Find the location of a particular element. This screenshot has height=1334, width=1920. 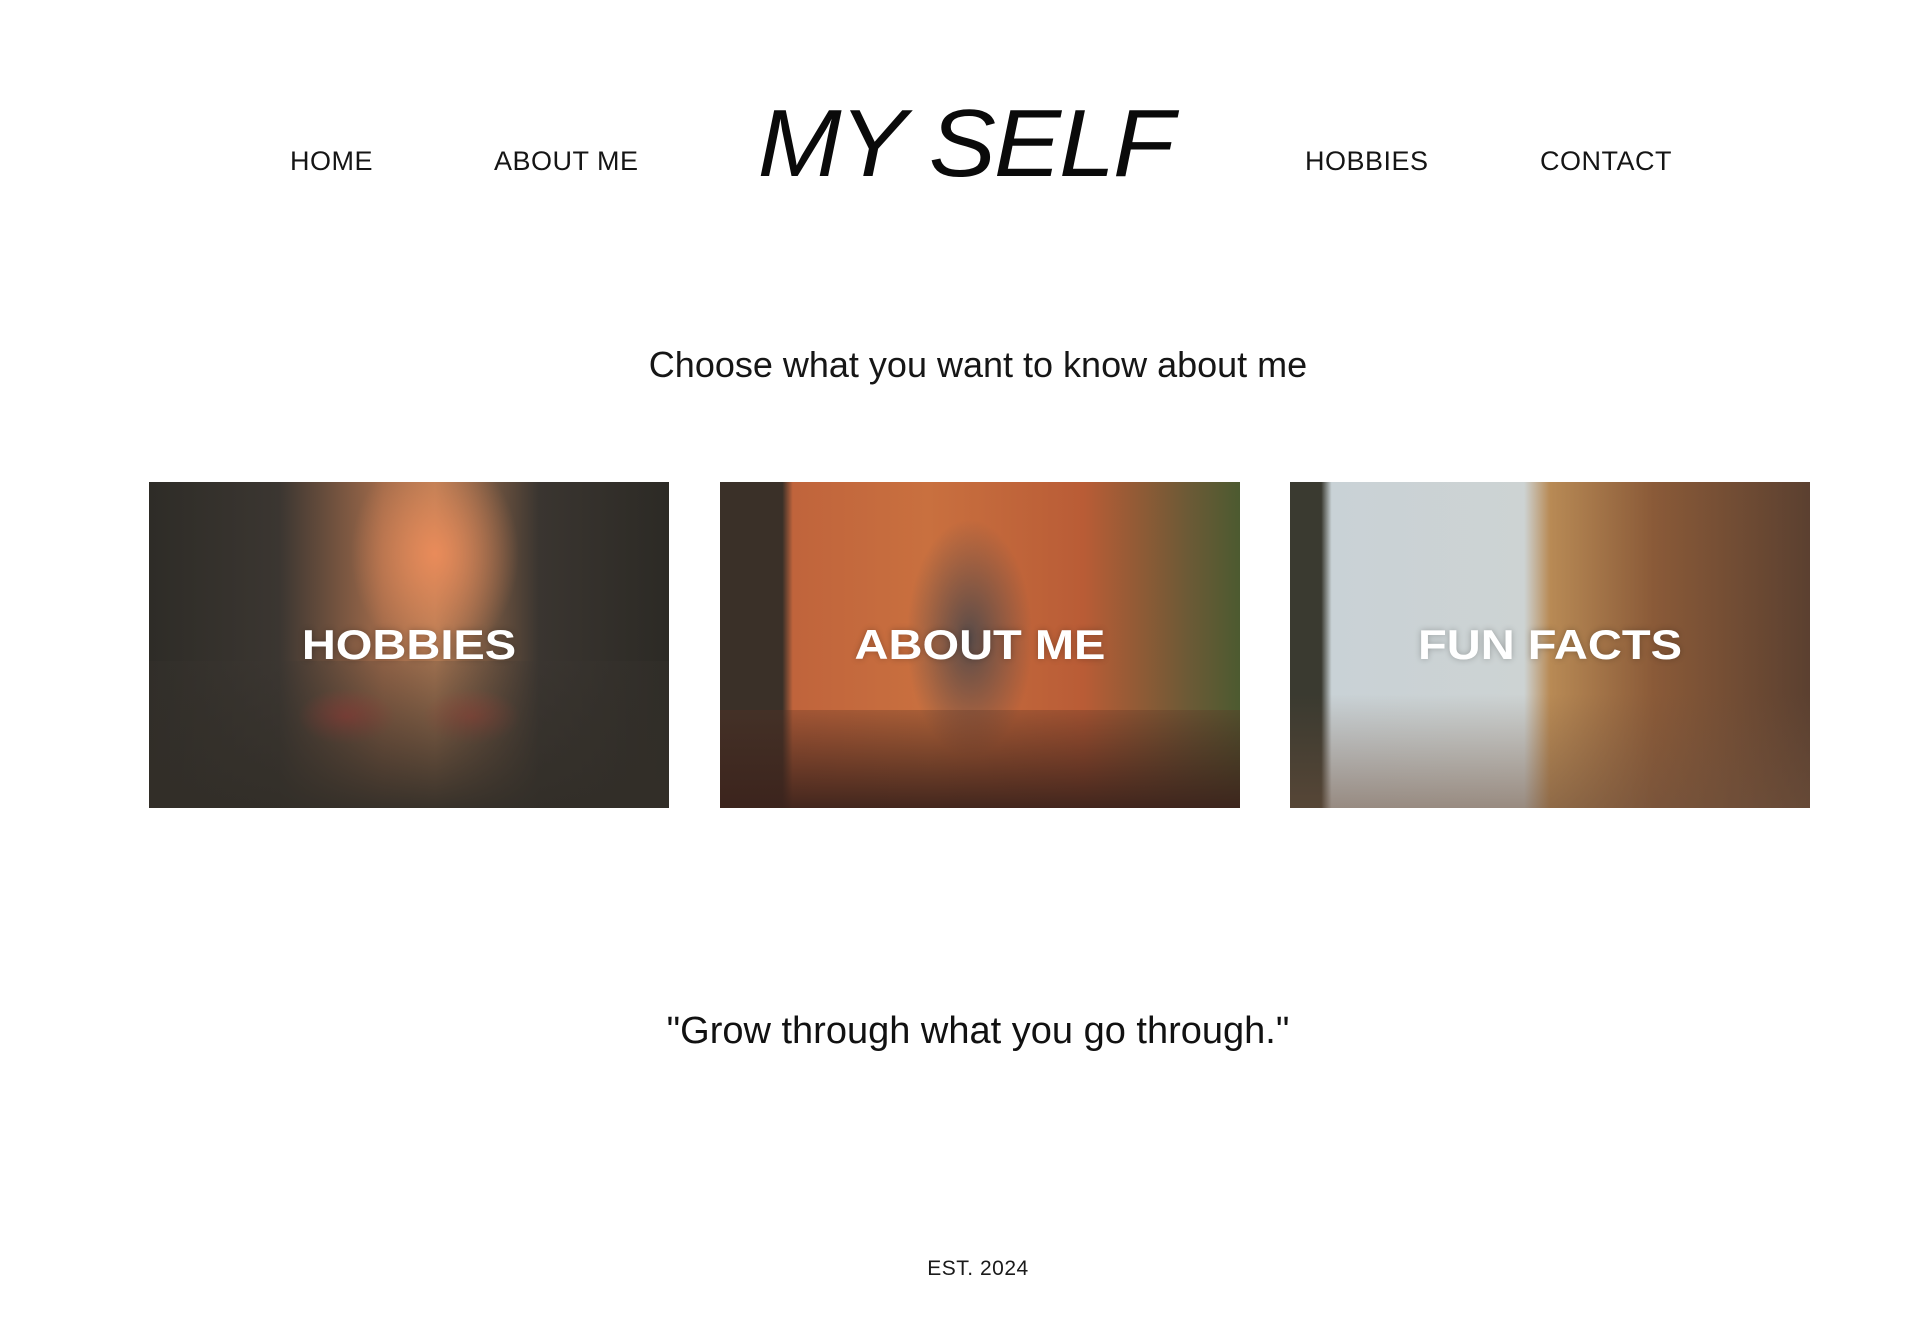

site-logo: MY SELF is located at coordinates (965, 144).